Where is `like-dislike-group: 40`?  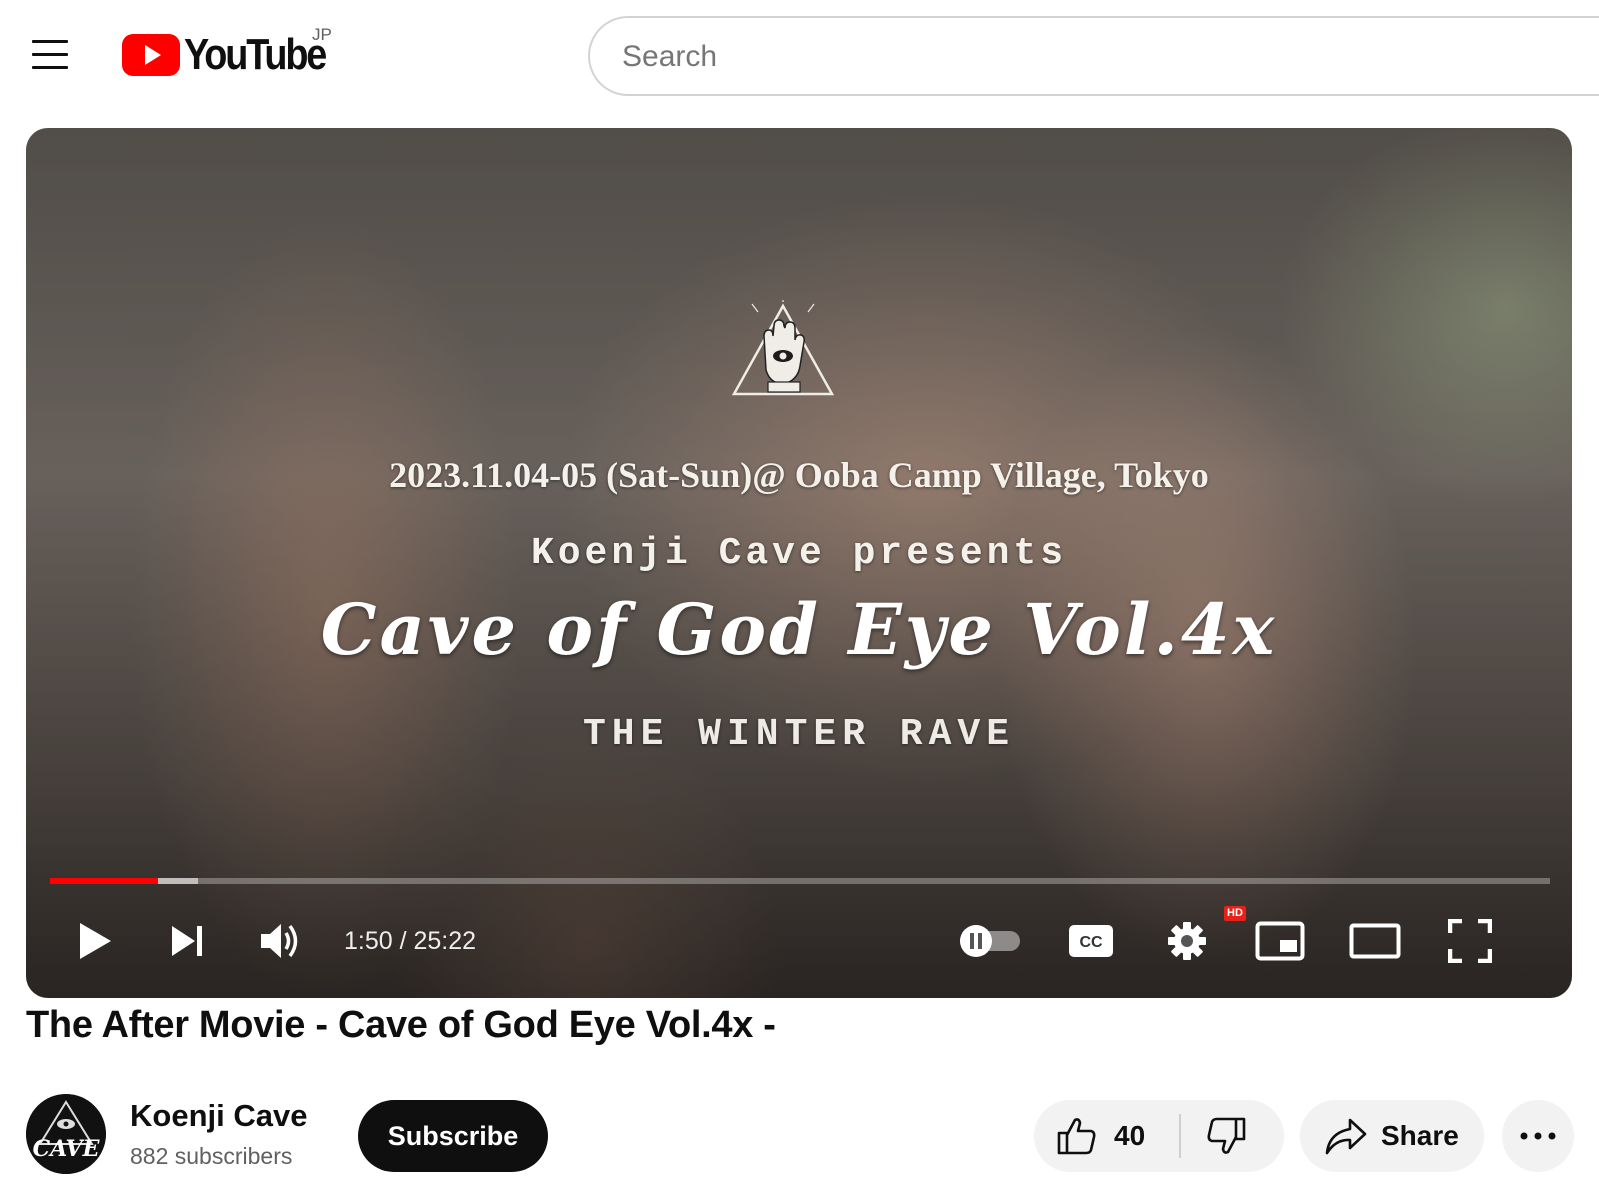 like-dislike-group: 40 is located at coordinates (1159, 1136).